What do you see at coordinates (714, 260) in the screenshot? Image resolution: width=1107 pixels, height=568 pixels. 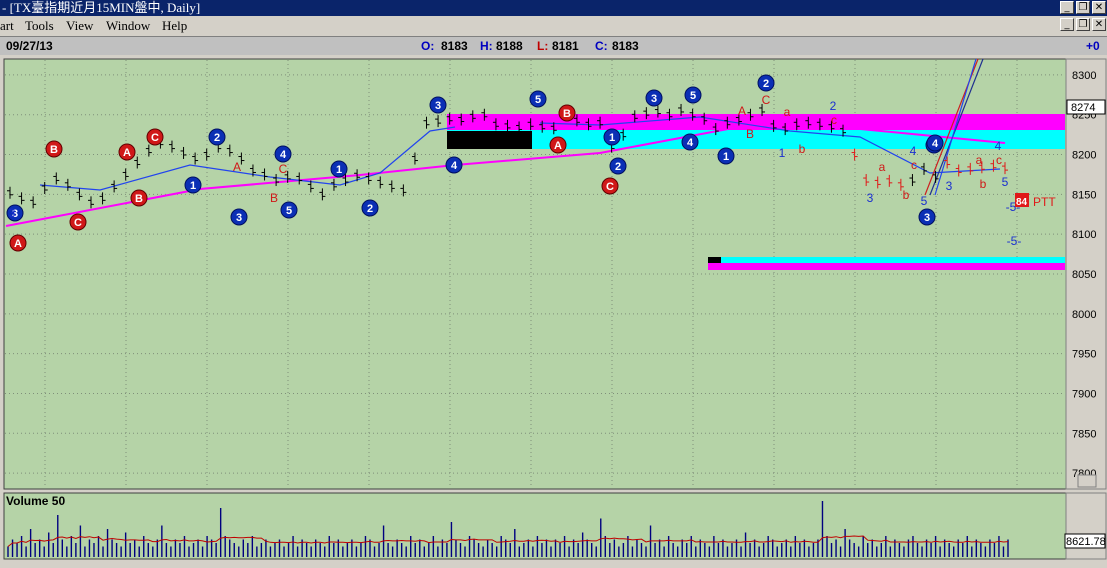 I see `support-zone-black` at bounding box center [714, 260].